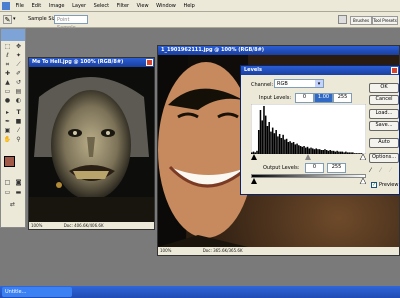 The height and width of the screenshot is (298, 400). What do you see at coordinates (12, 205) in the screenshot?
I see `jump-to-imageready-icon: ⇄` at bounding box center [12, 205].